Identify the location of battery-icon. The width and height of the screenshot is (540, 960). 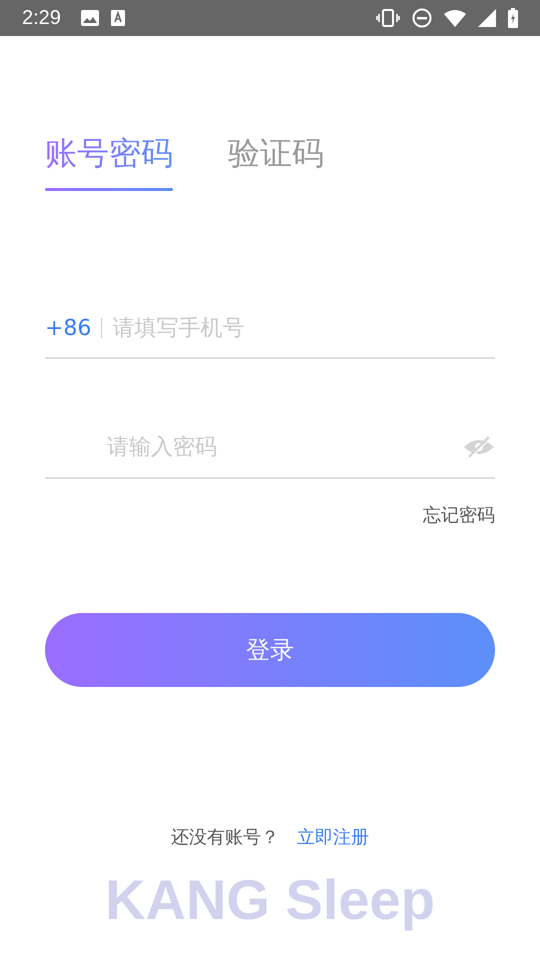
(513, 18).